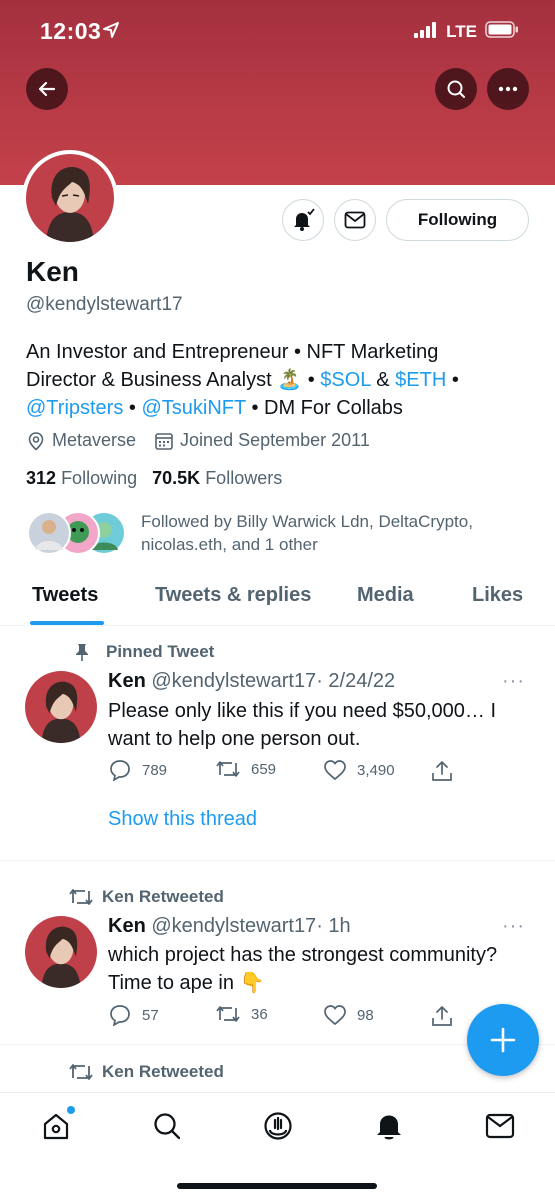 This screenshot has height=1201, width=555. Describe the element at coordinates (461, 31) in the screenshot. I see `network-label: LTE` at that location.